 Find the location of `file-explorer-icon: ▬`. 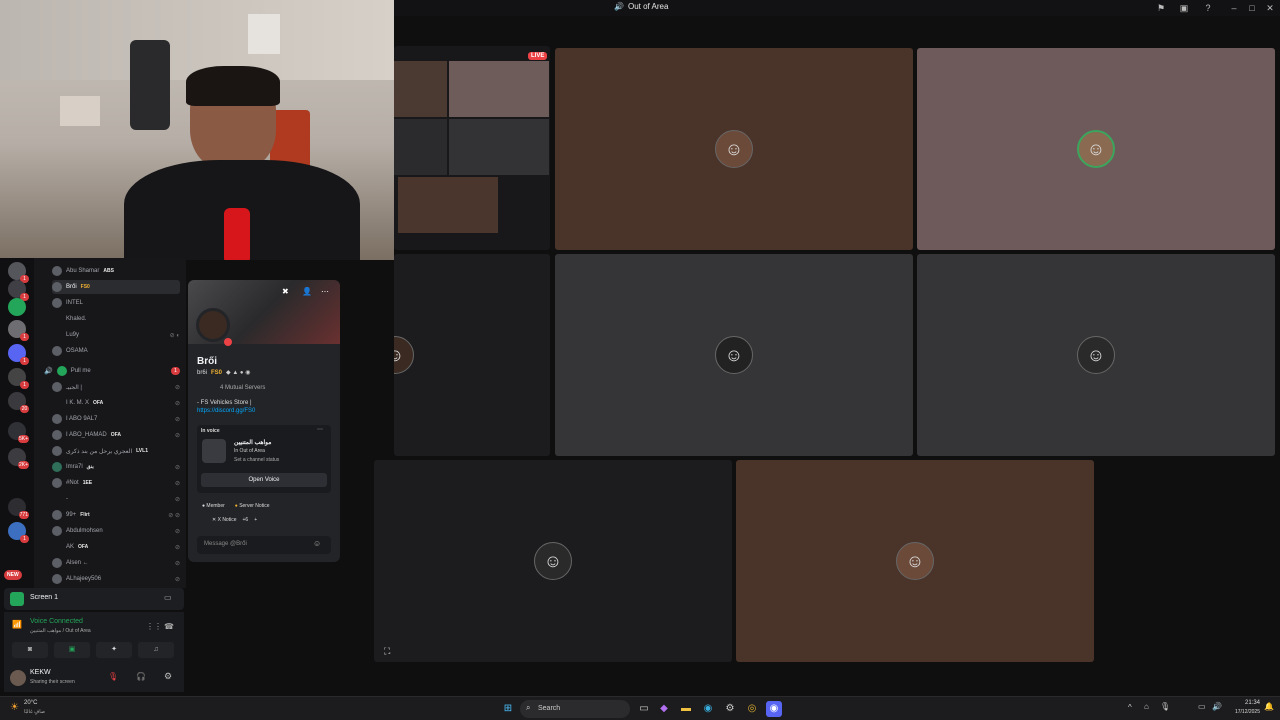

file-explorer-icon: ▬ is located at coordinates (686, 709).